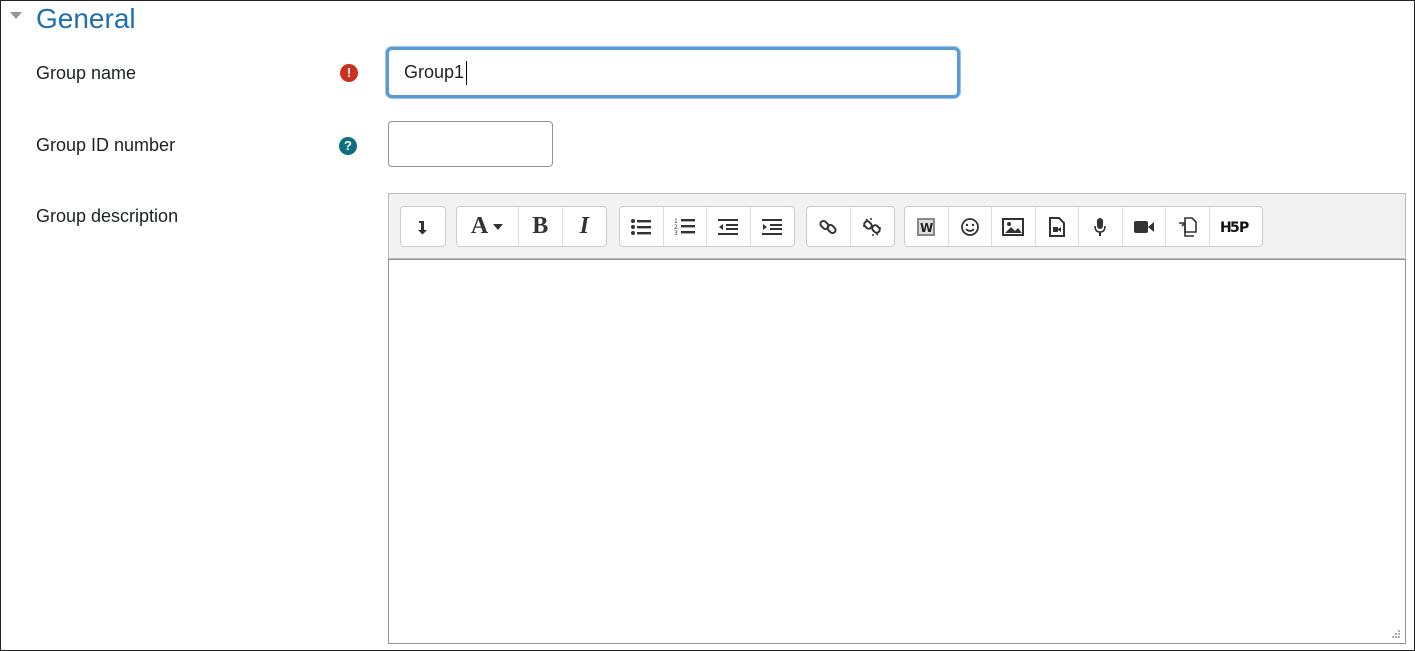  Describe the element at coordinates (897, 226) in the screenshot. I see `editor-toolbar: A B I 123 W H 5 P` at that location.